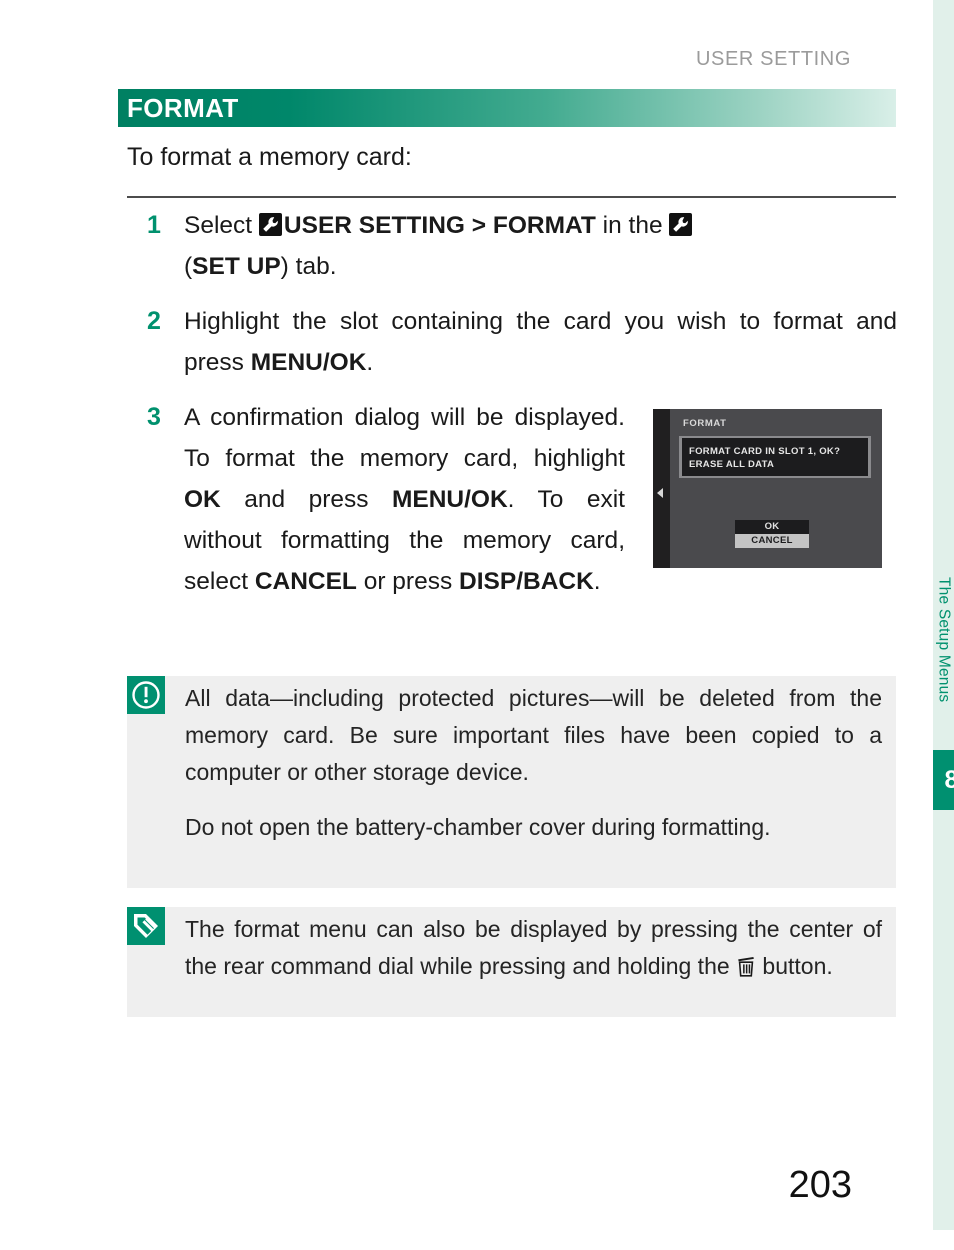  Describe the element at coordinates (374, 225) in the screenshot. I see `step-1-menu-name: USER SETTING` at that location.